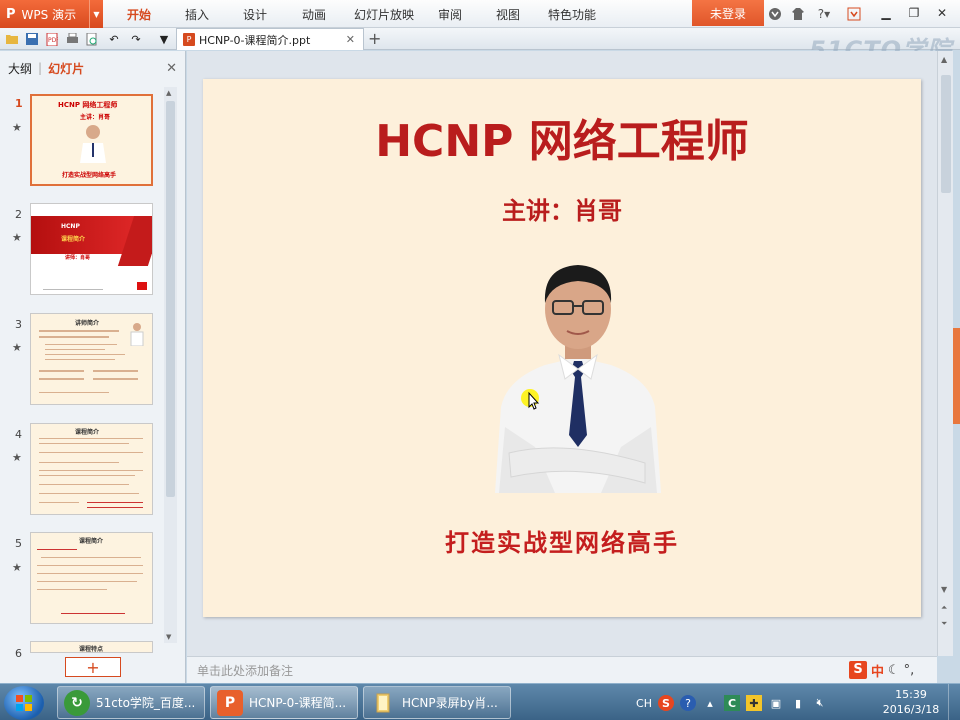 This screenshot has width=960, height=720. I want to click on start-button, so click(24, 703).